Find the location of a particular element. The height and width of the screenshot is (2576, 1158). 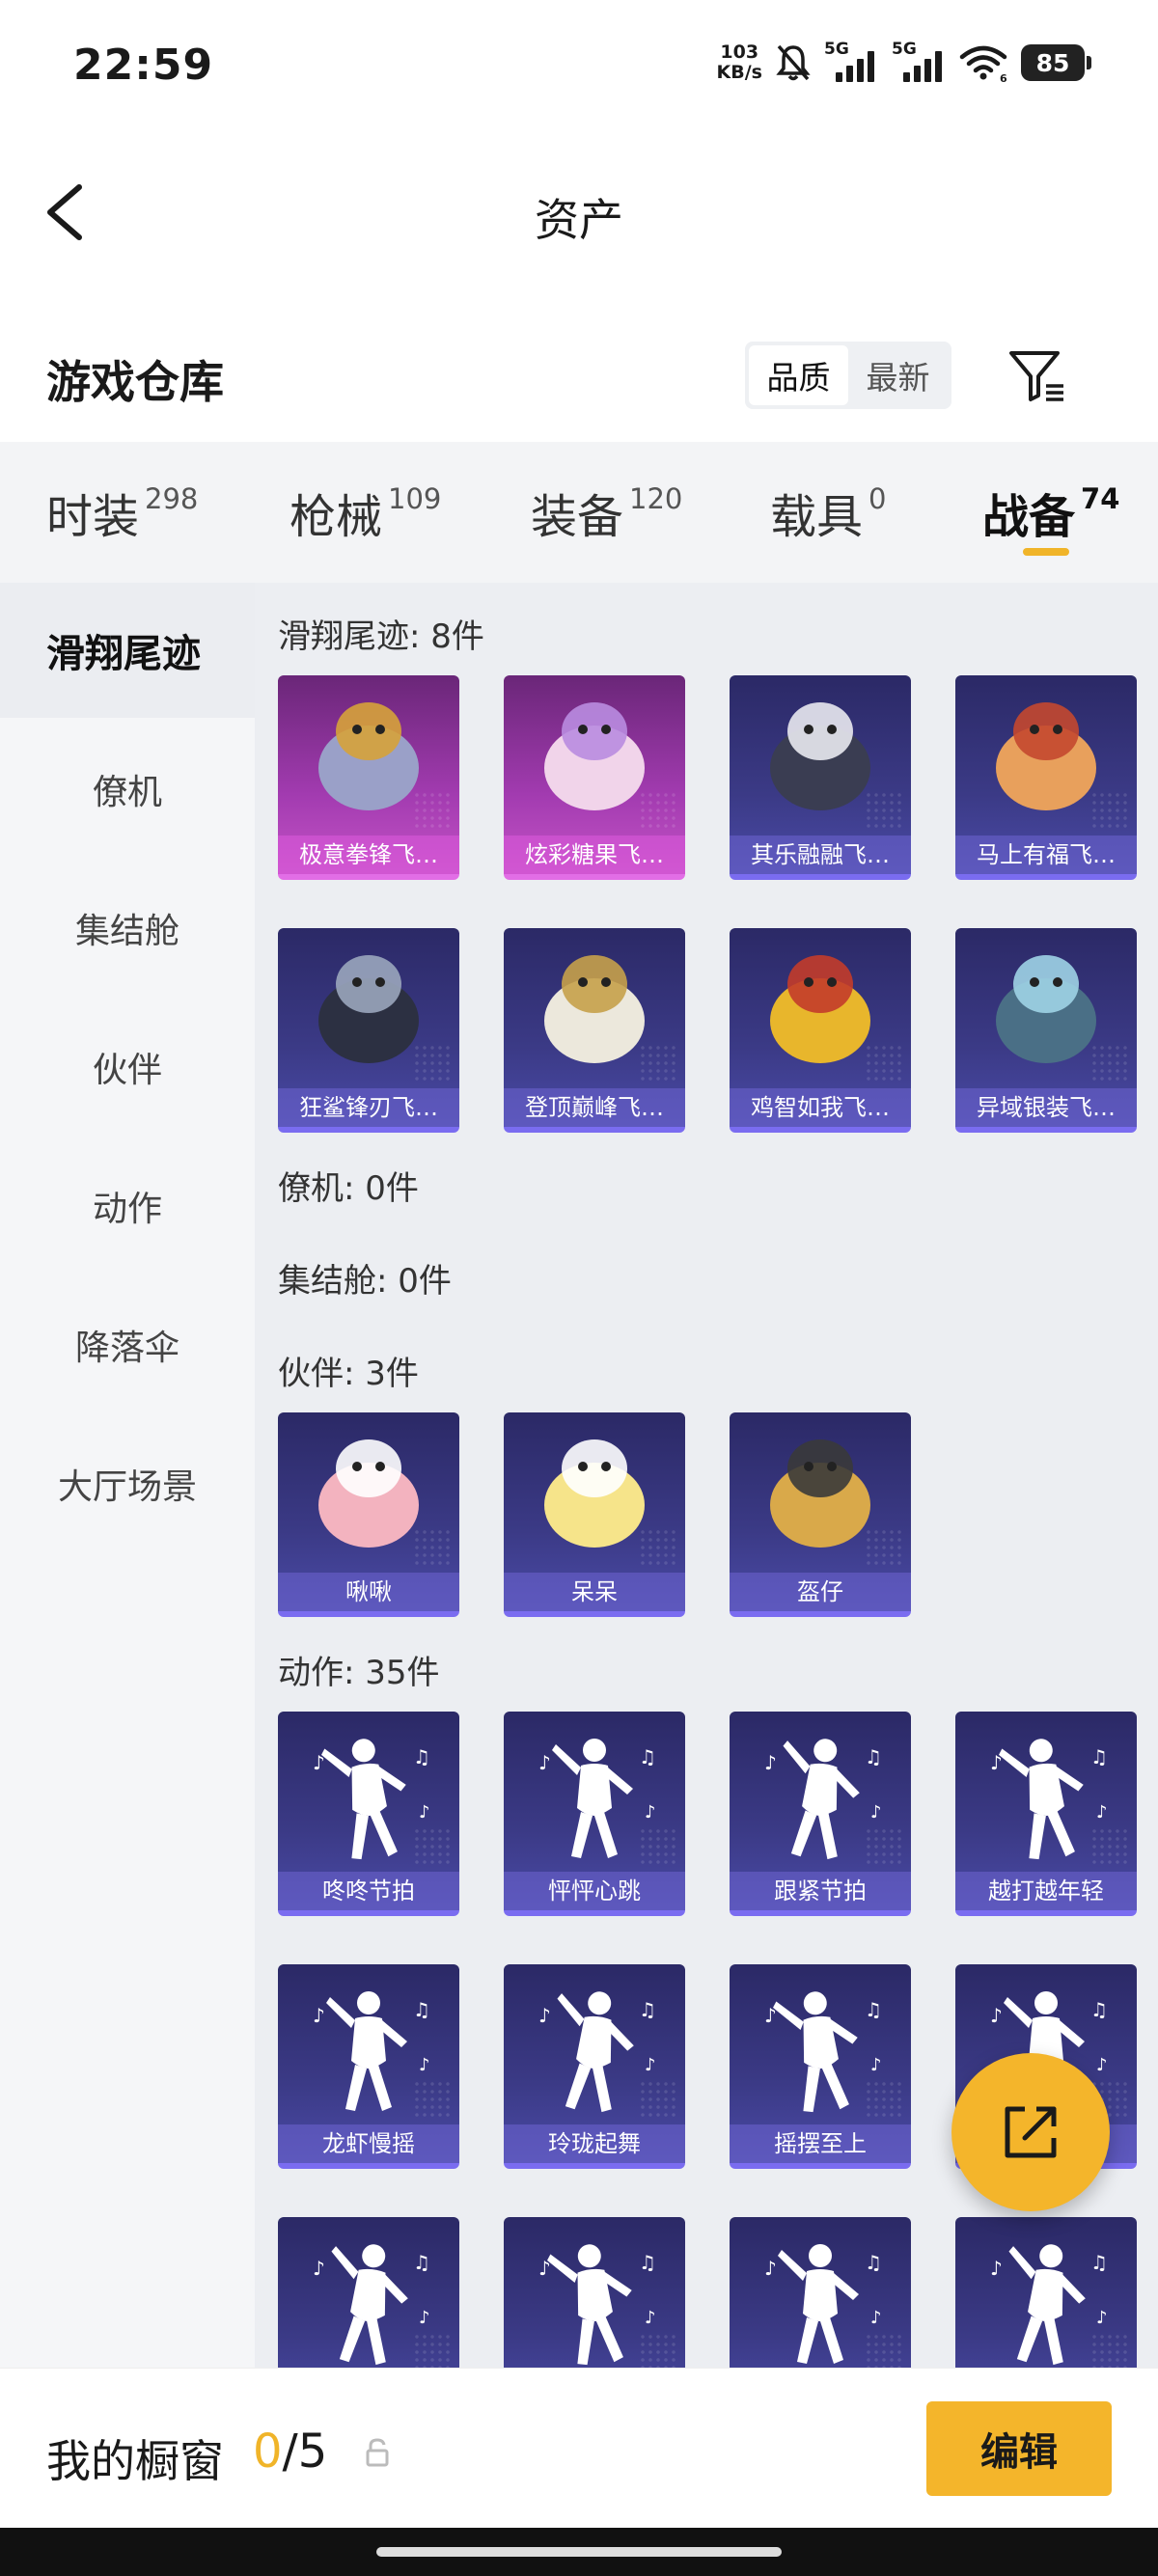

showcase-bar: 我的橱窗 0/5 编辑 is located at coordinates (579, 2448).